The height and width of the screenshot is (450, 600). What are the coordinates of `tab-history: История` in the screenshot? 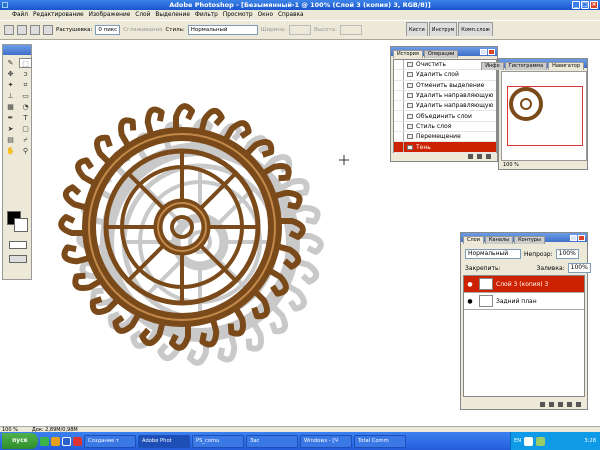 It's located at (408, 54).